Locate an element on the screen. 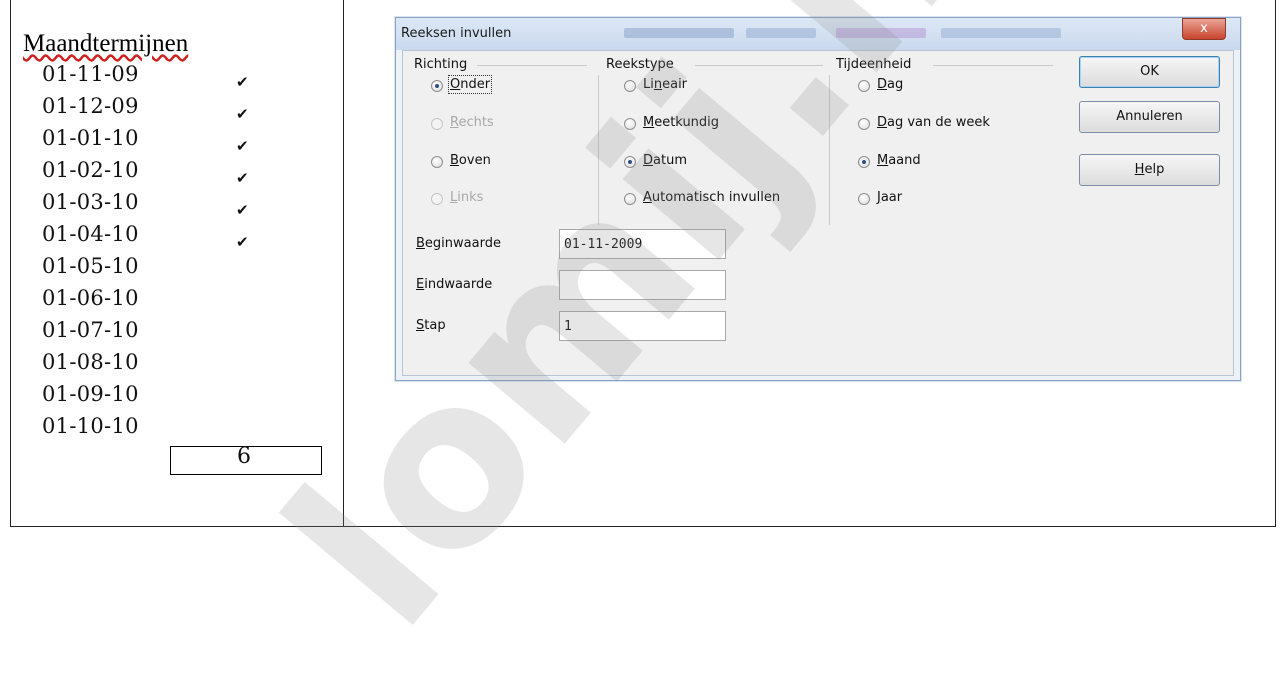 The image size is (1284, 675). option-dag: Dag is located at coordinates (890, 84).